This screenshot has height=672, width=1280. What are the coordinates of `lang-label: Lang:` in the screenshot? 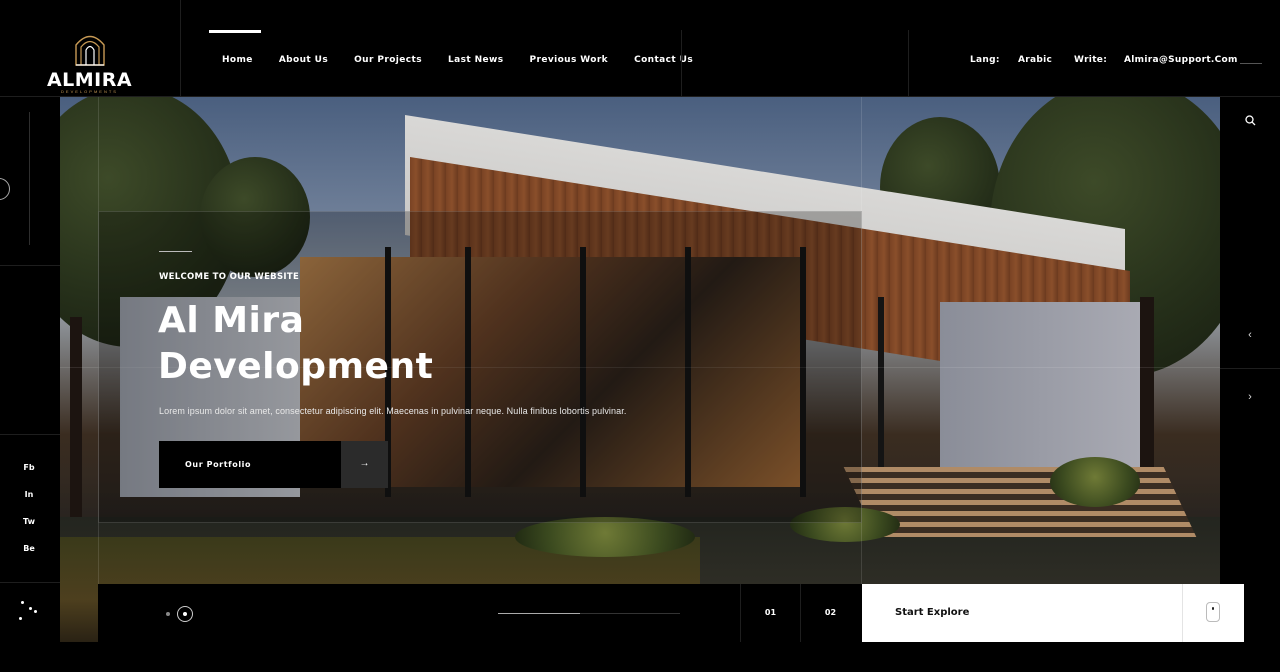 It's located at (985, 60).